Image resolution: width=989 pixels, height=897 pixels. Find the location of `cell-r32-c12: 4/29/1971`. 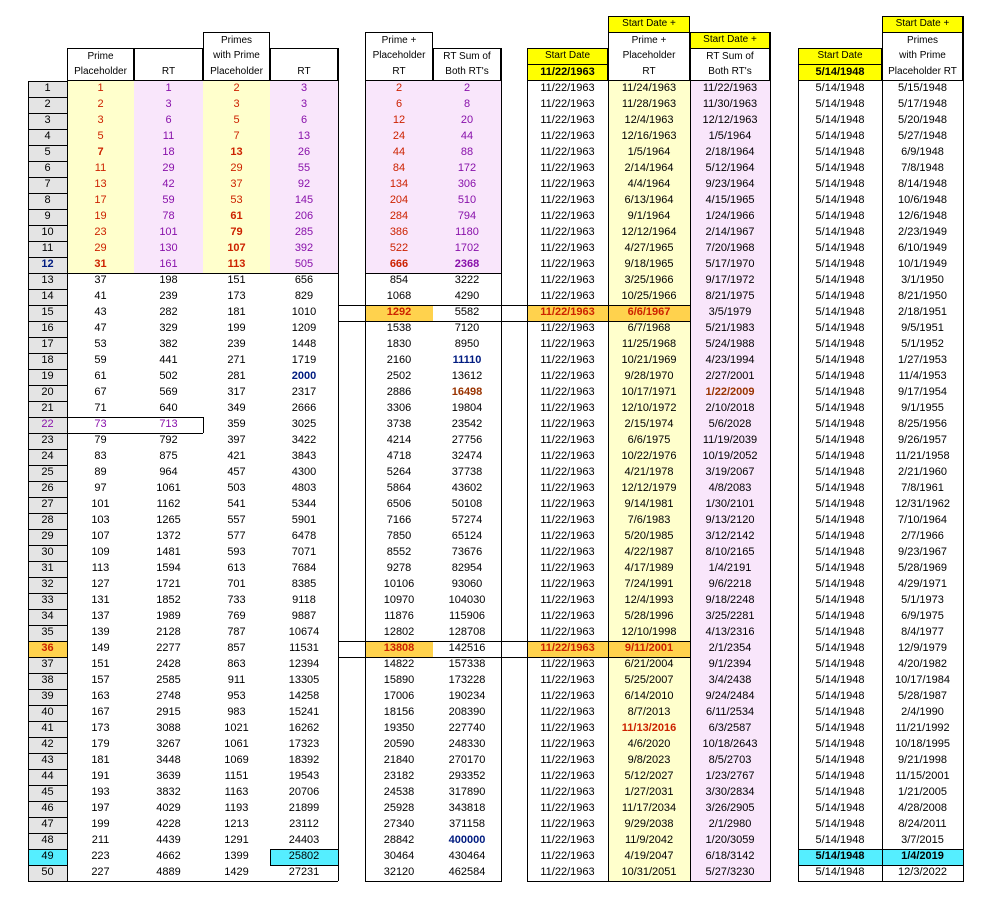

cell-r32-c12: 4/29/1971 is located at coordinates (922, 584).